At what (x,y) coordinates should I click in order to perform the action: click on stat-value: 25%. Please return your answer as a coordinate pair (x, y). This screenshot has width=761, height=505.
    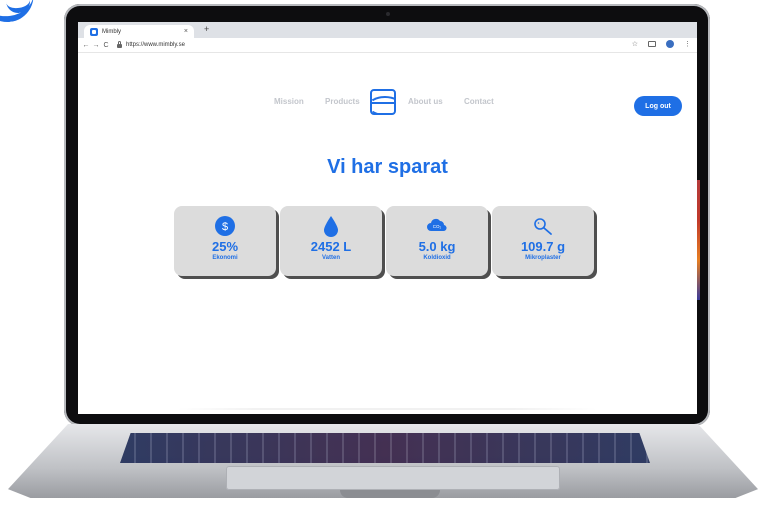
    Looking at the image, I should click on (225, 246).